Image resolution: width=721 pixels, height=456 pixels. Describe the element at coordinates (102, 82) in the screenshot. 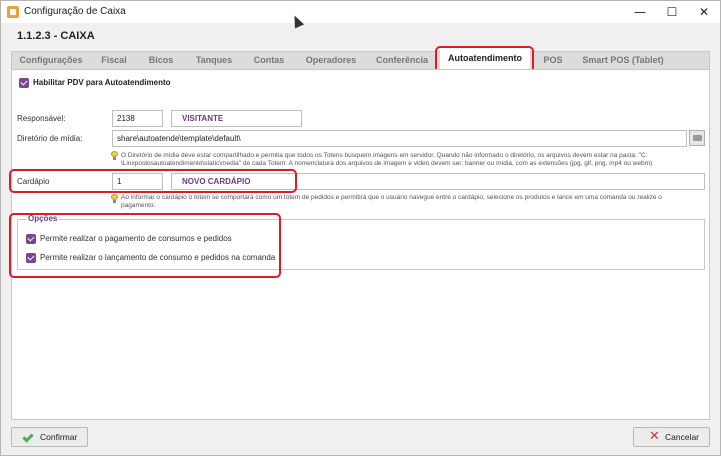

I see `enable-pdv-label: Habilitar PDV para Autoatendimento` at that location.